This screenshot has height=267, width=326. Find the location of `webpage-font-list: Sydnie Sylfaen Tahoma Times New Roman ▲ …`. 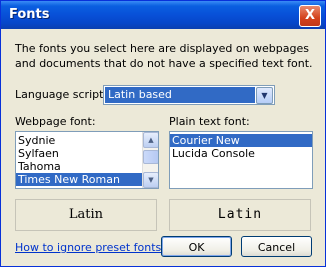

webpage-font-list: Sydnie Sylfaen Tahoma Times New Roman ▲ … is located at coordinates (87, 160).